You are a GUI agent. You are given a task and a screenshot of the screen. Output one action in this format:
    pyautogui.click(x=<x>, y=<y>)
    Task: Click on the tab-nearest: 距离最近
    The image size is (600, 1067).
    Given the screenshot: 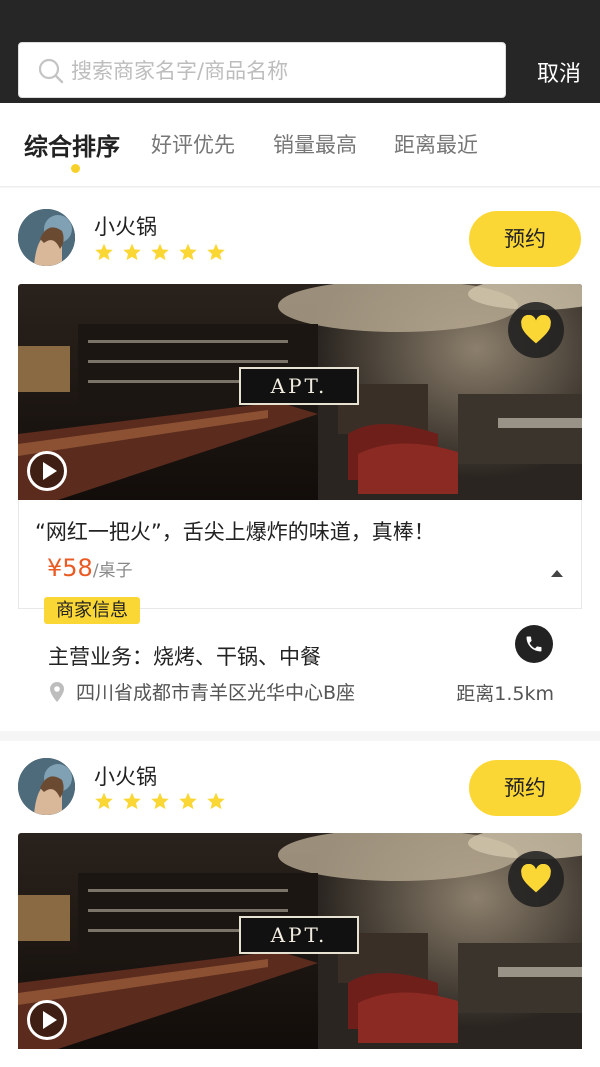 What is the action you would take?
    pyautogui.click(x=436, y=144)
    